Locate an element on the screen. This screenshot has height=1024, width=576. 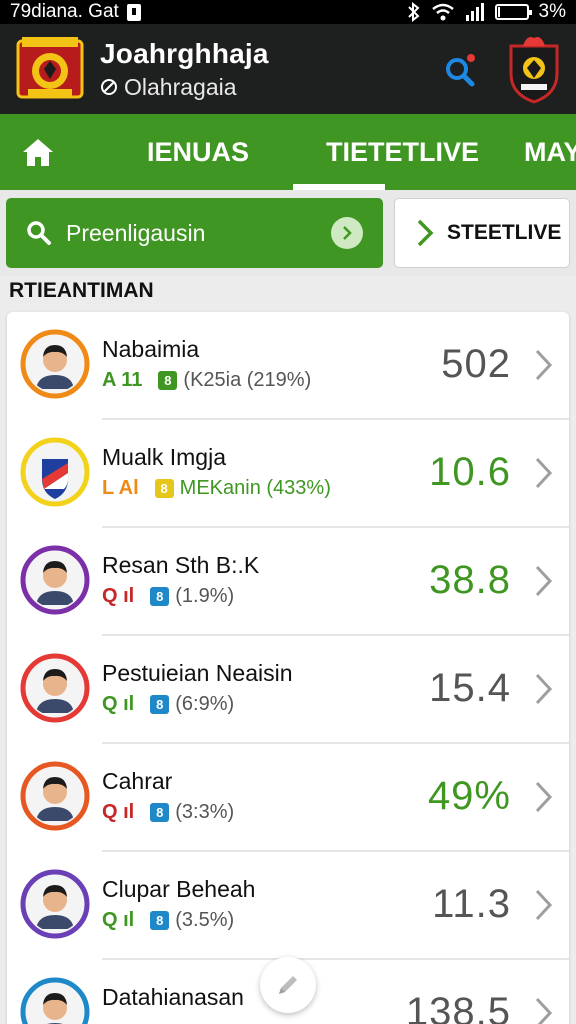
sim-card-icon is located at coordinates (133, 12).